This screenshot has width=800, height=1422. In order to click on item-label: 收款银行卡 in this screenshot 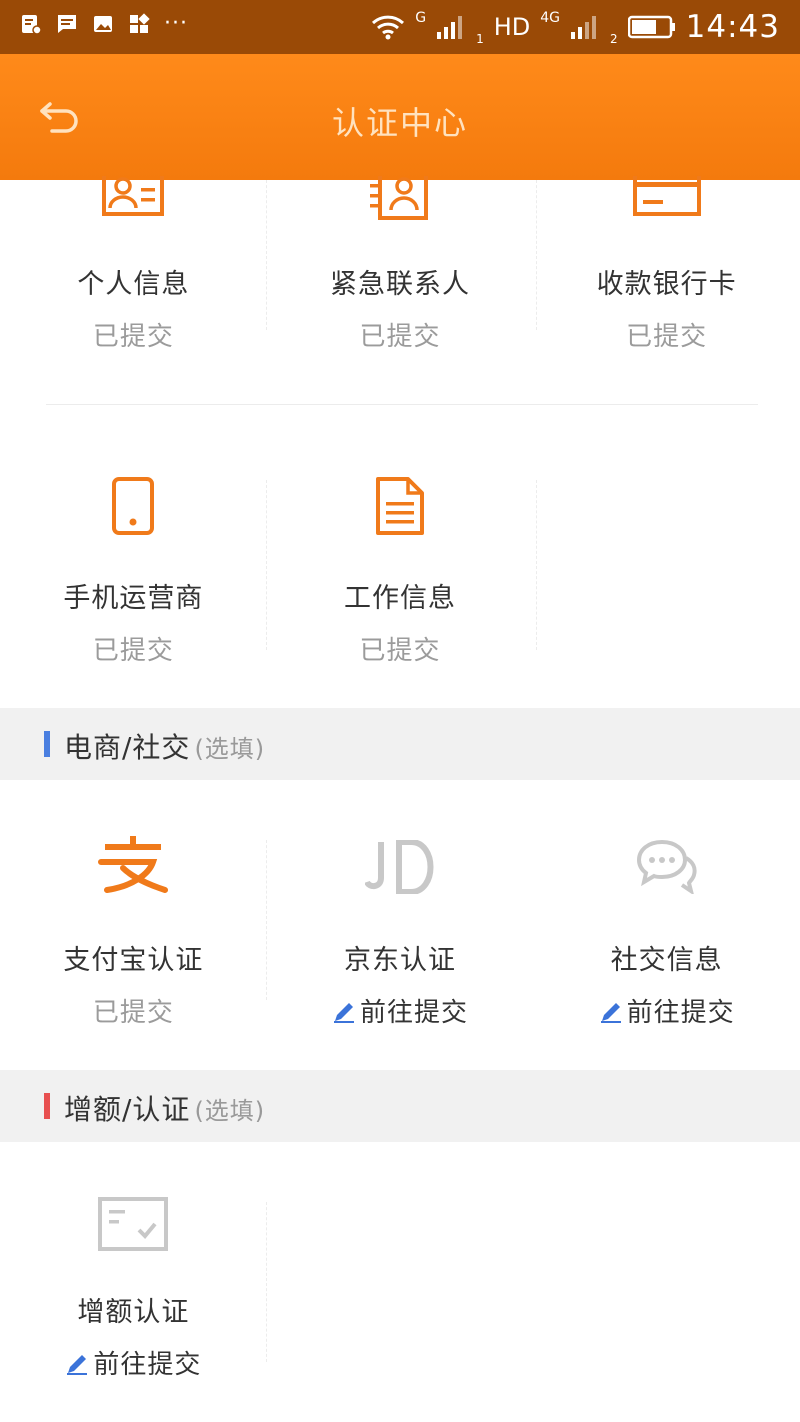, I will do `click(666, 284)`.